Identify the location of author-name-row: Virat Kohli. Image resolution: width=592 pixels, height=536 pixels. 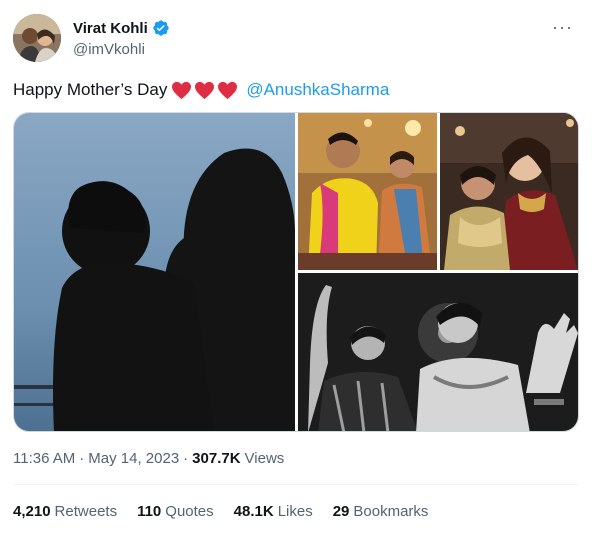
(121, 28).